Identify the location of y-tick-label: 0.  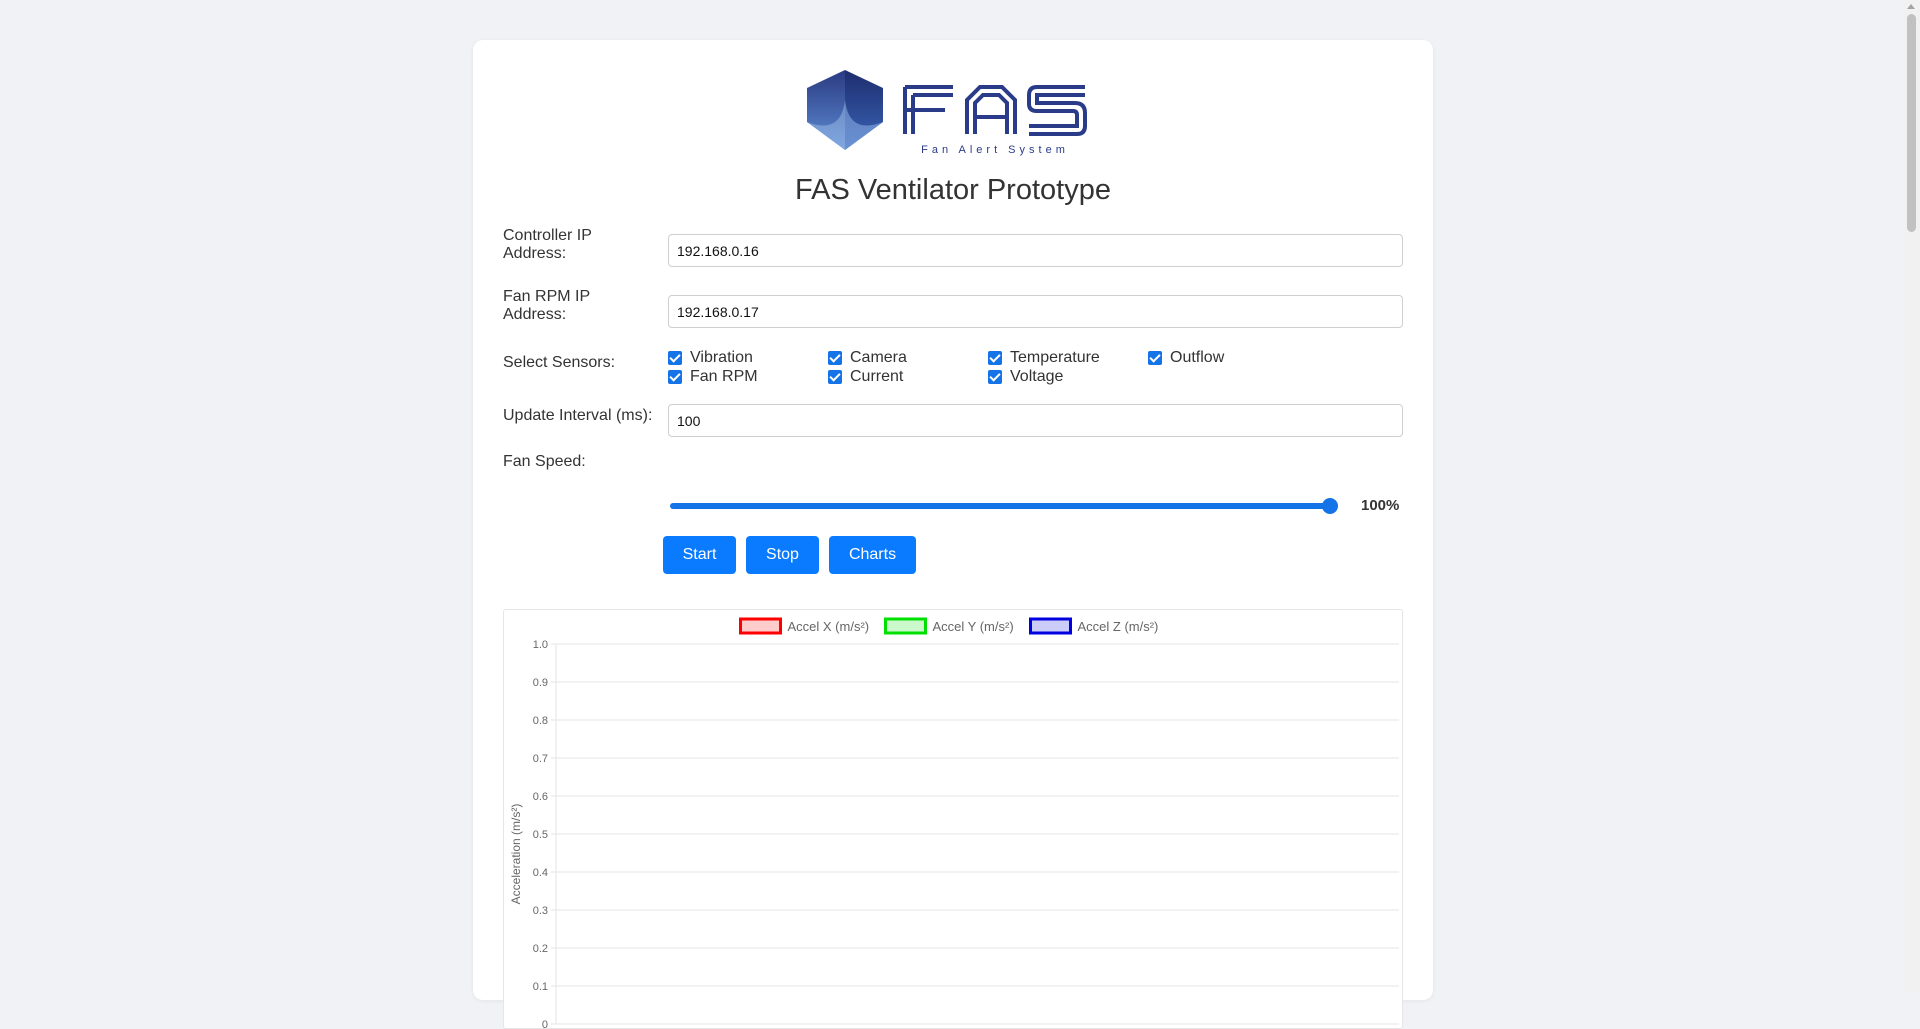
(545, 1023).